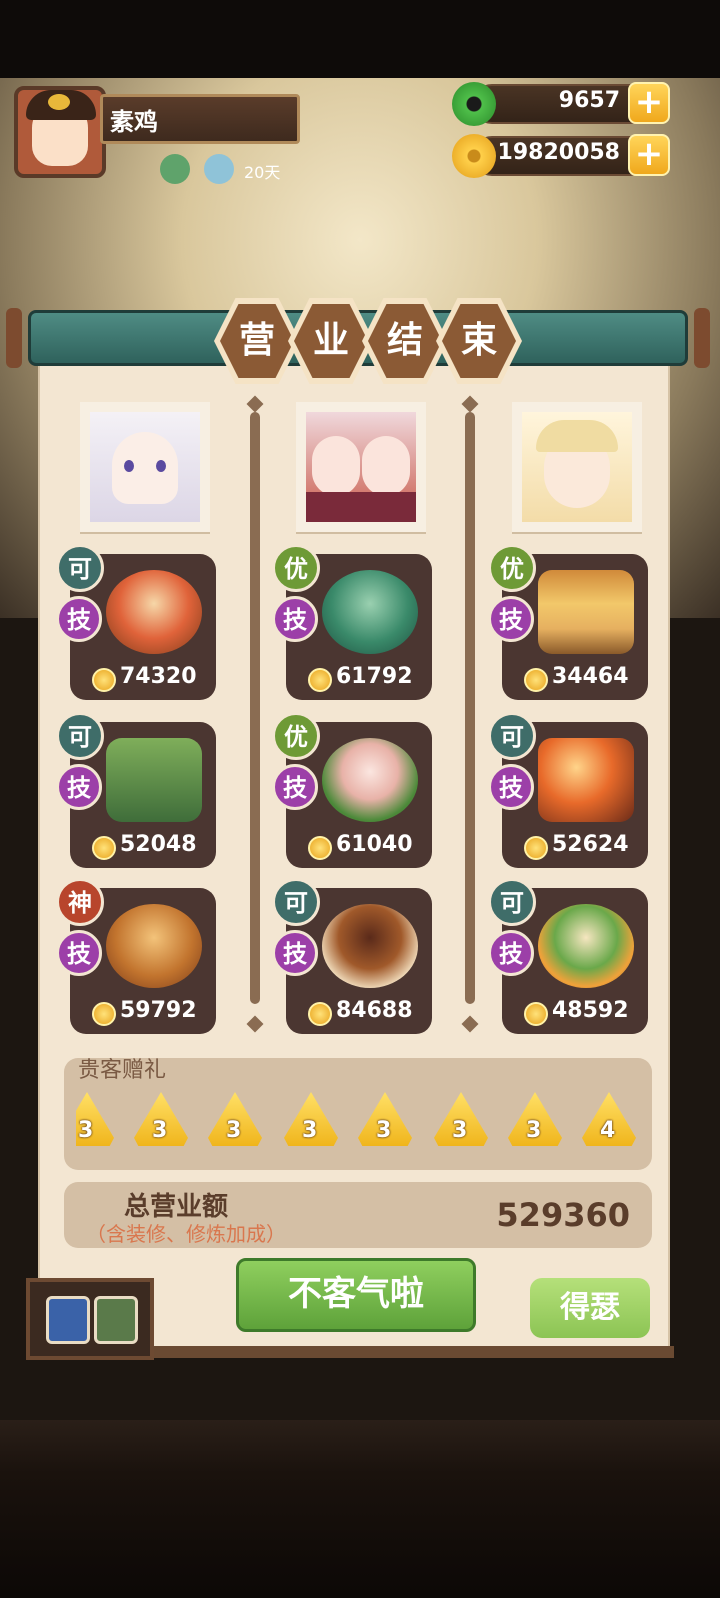  What do you see at coordinates (262, 172) in the screenshot?
I see `days-counter: 20天` at bounding box center [262, 172].